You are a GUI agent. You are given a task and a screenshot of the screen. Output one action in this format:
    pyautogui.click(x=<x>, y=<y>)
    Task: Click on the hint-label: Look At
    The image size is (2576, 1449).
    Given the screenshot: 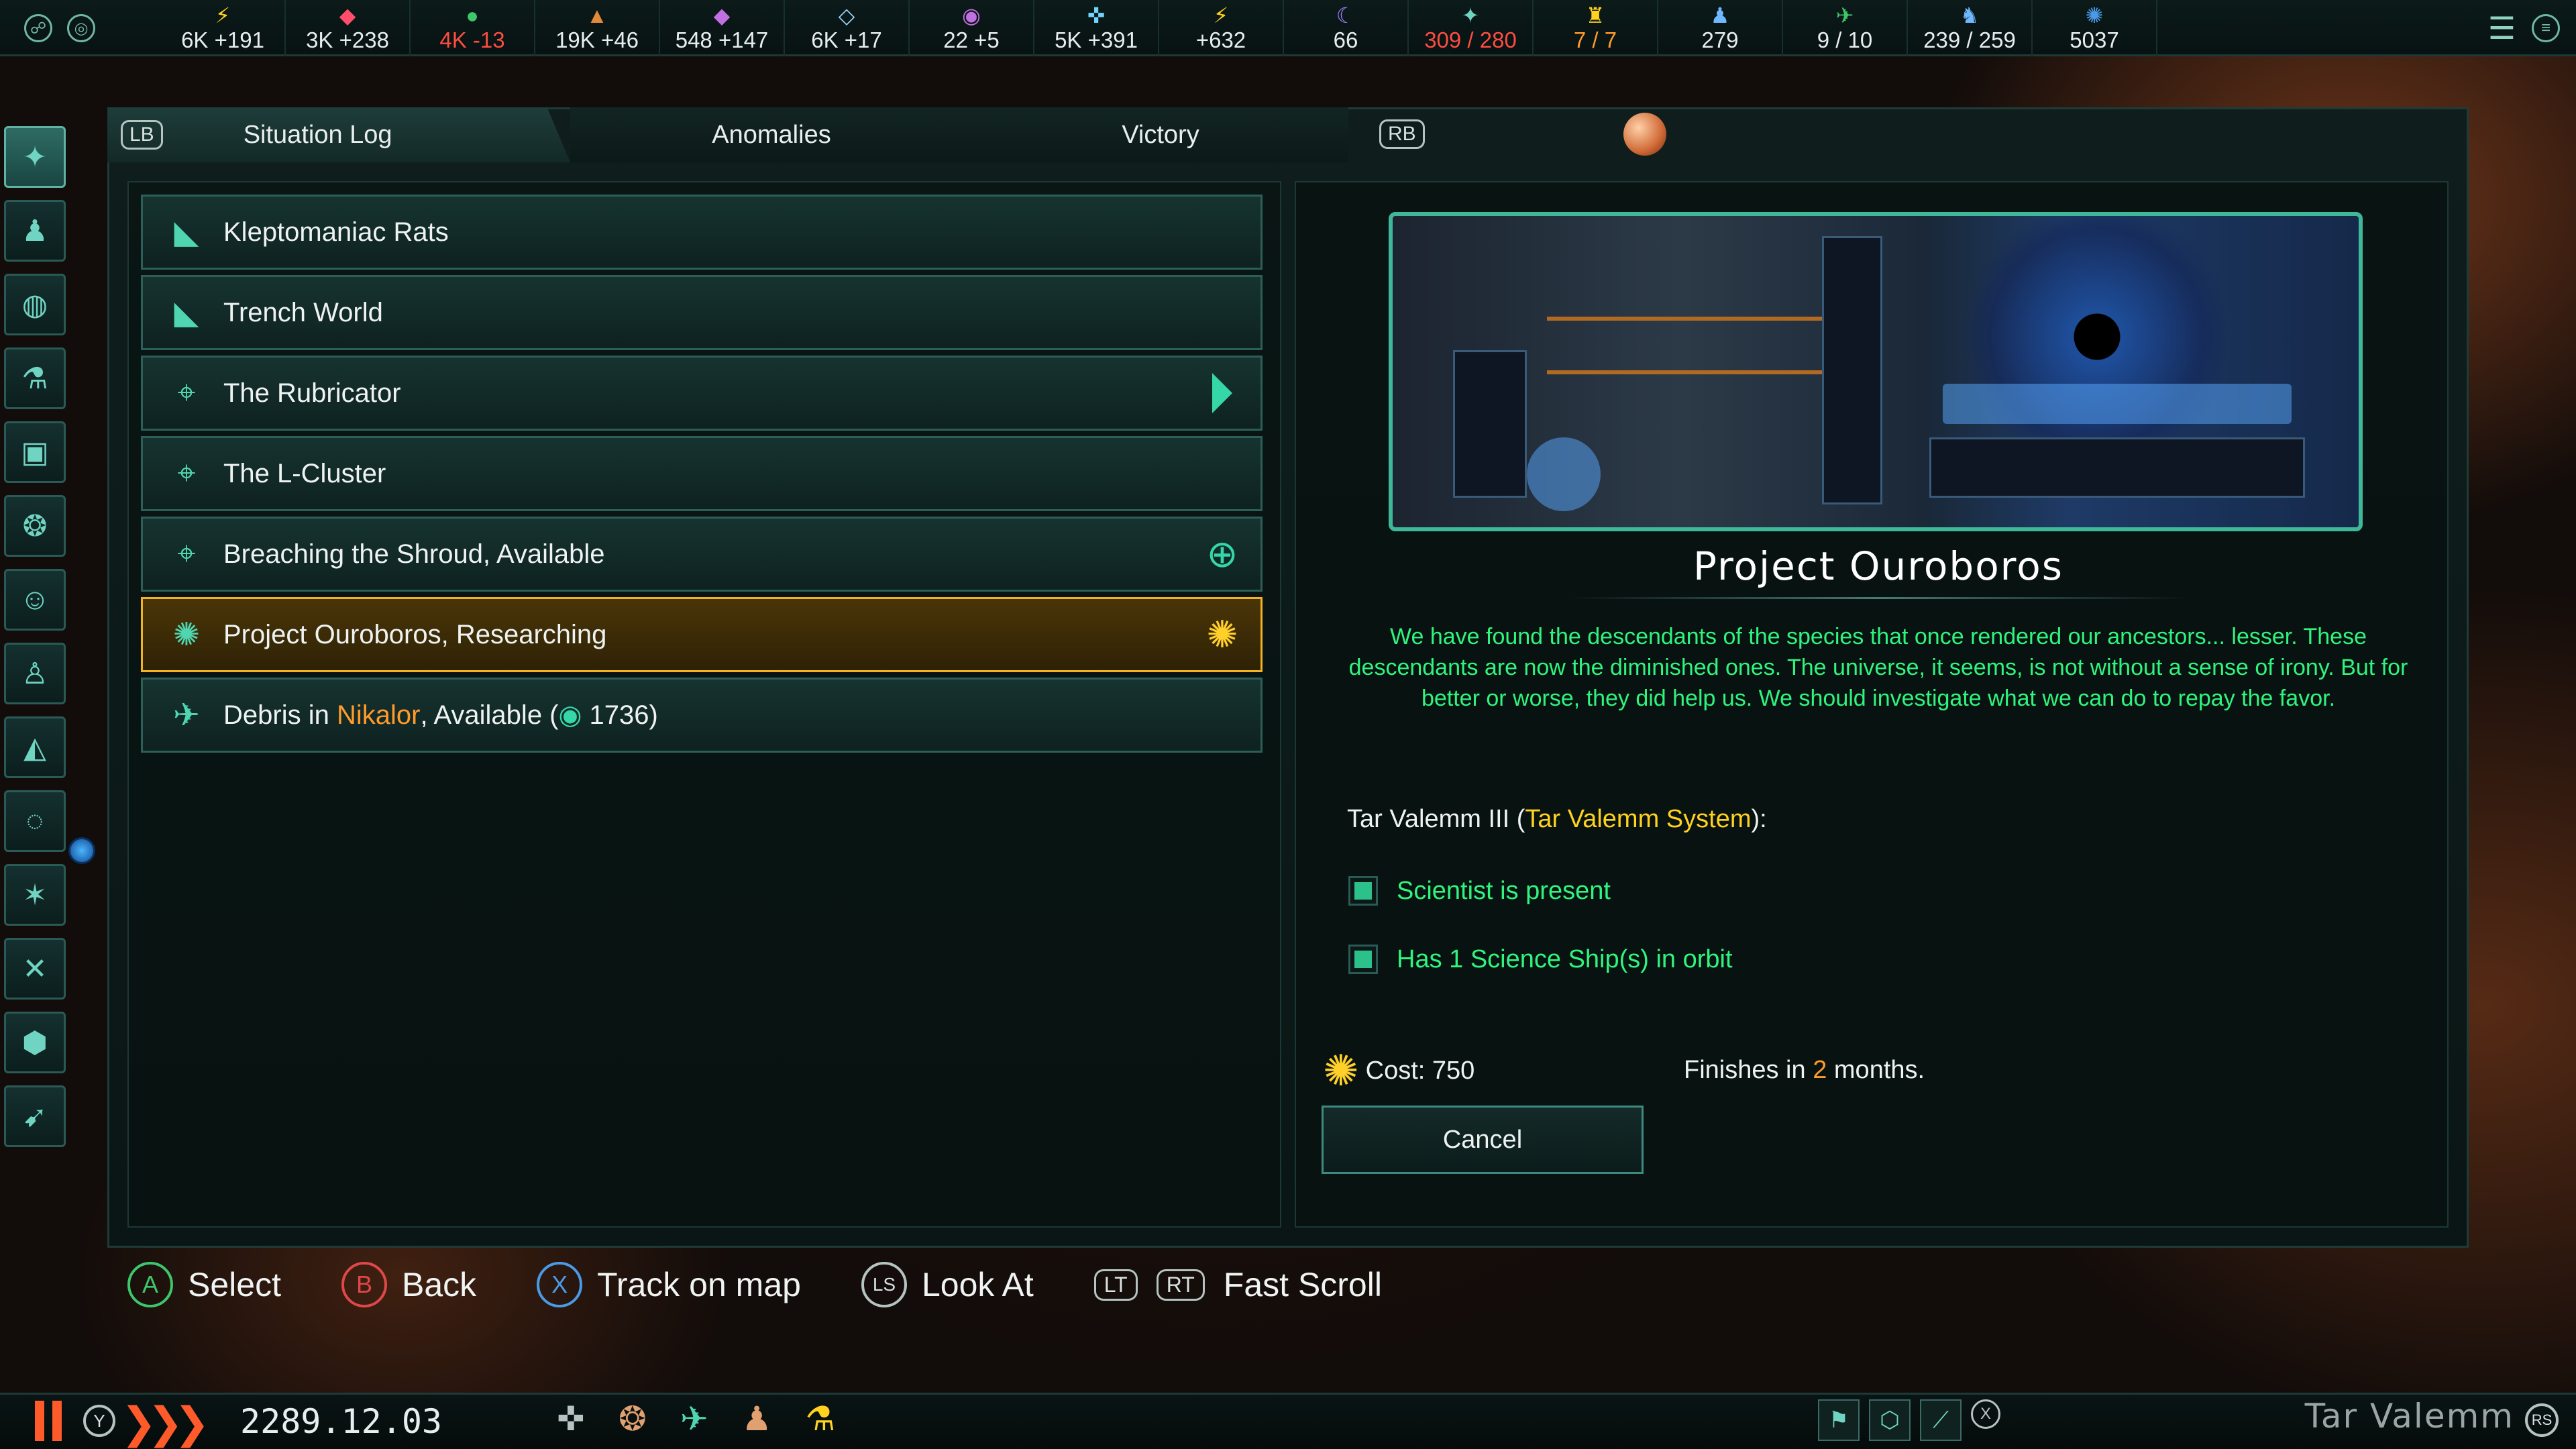 What is the action you would take?
    pyautogui.click(x=977, y=1284)
    